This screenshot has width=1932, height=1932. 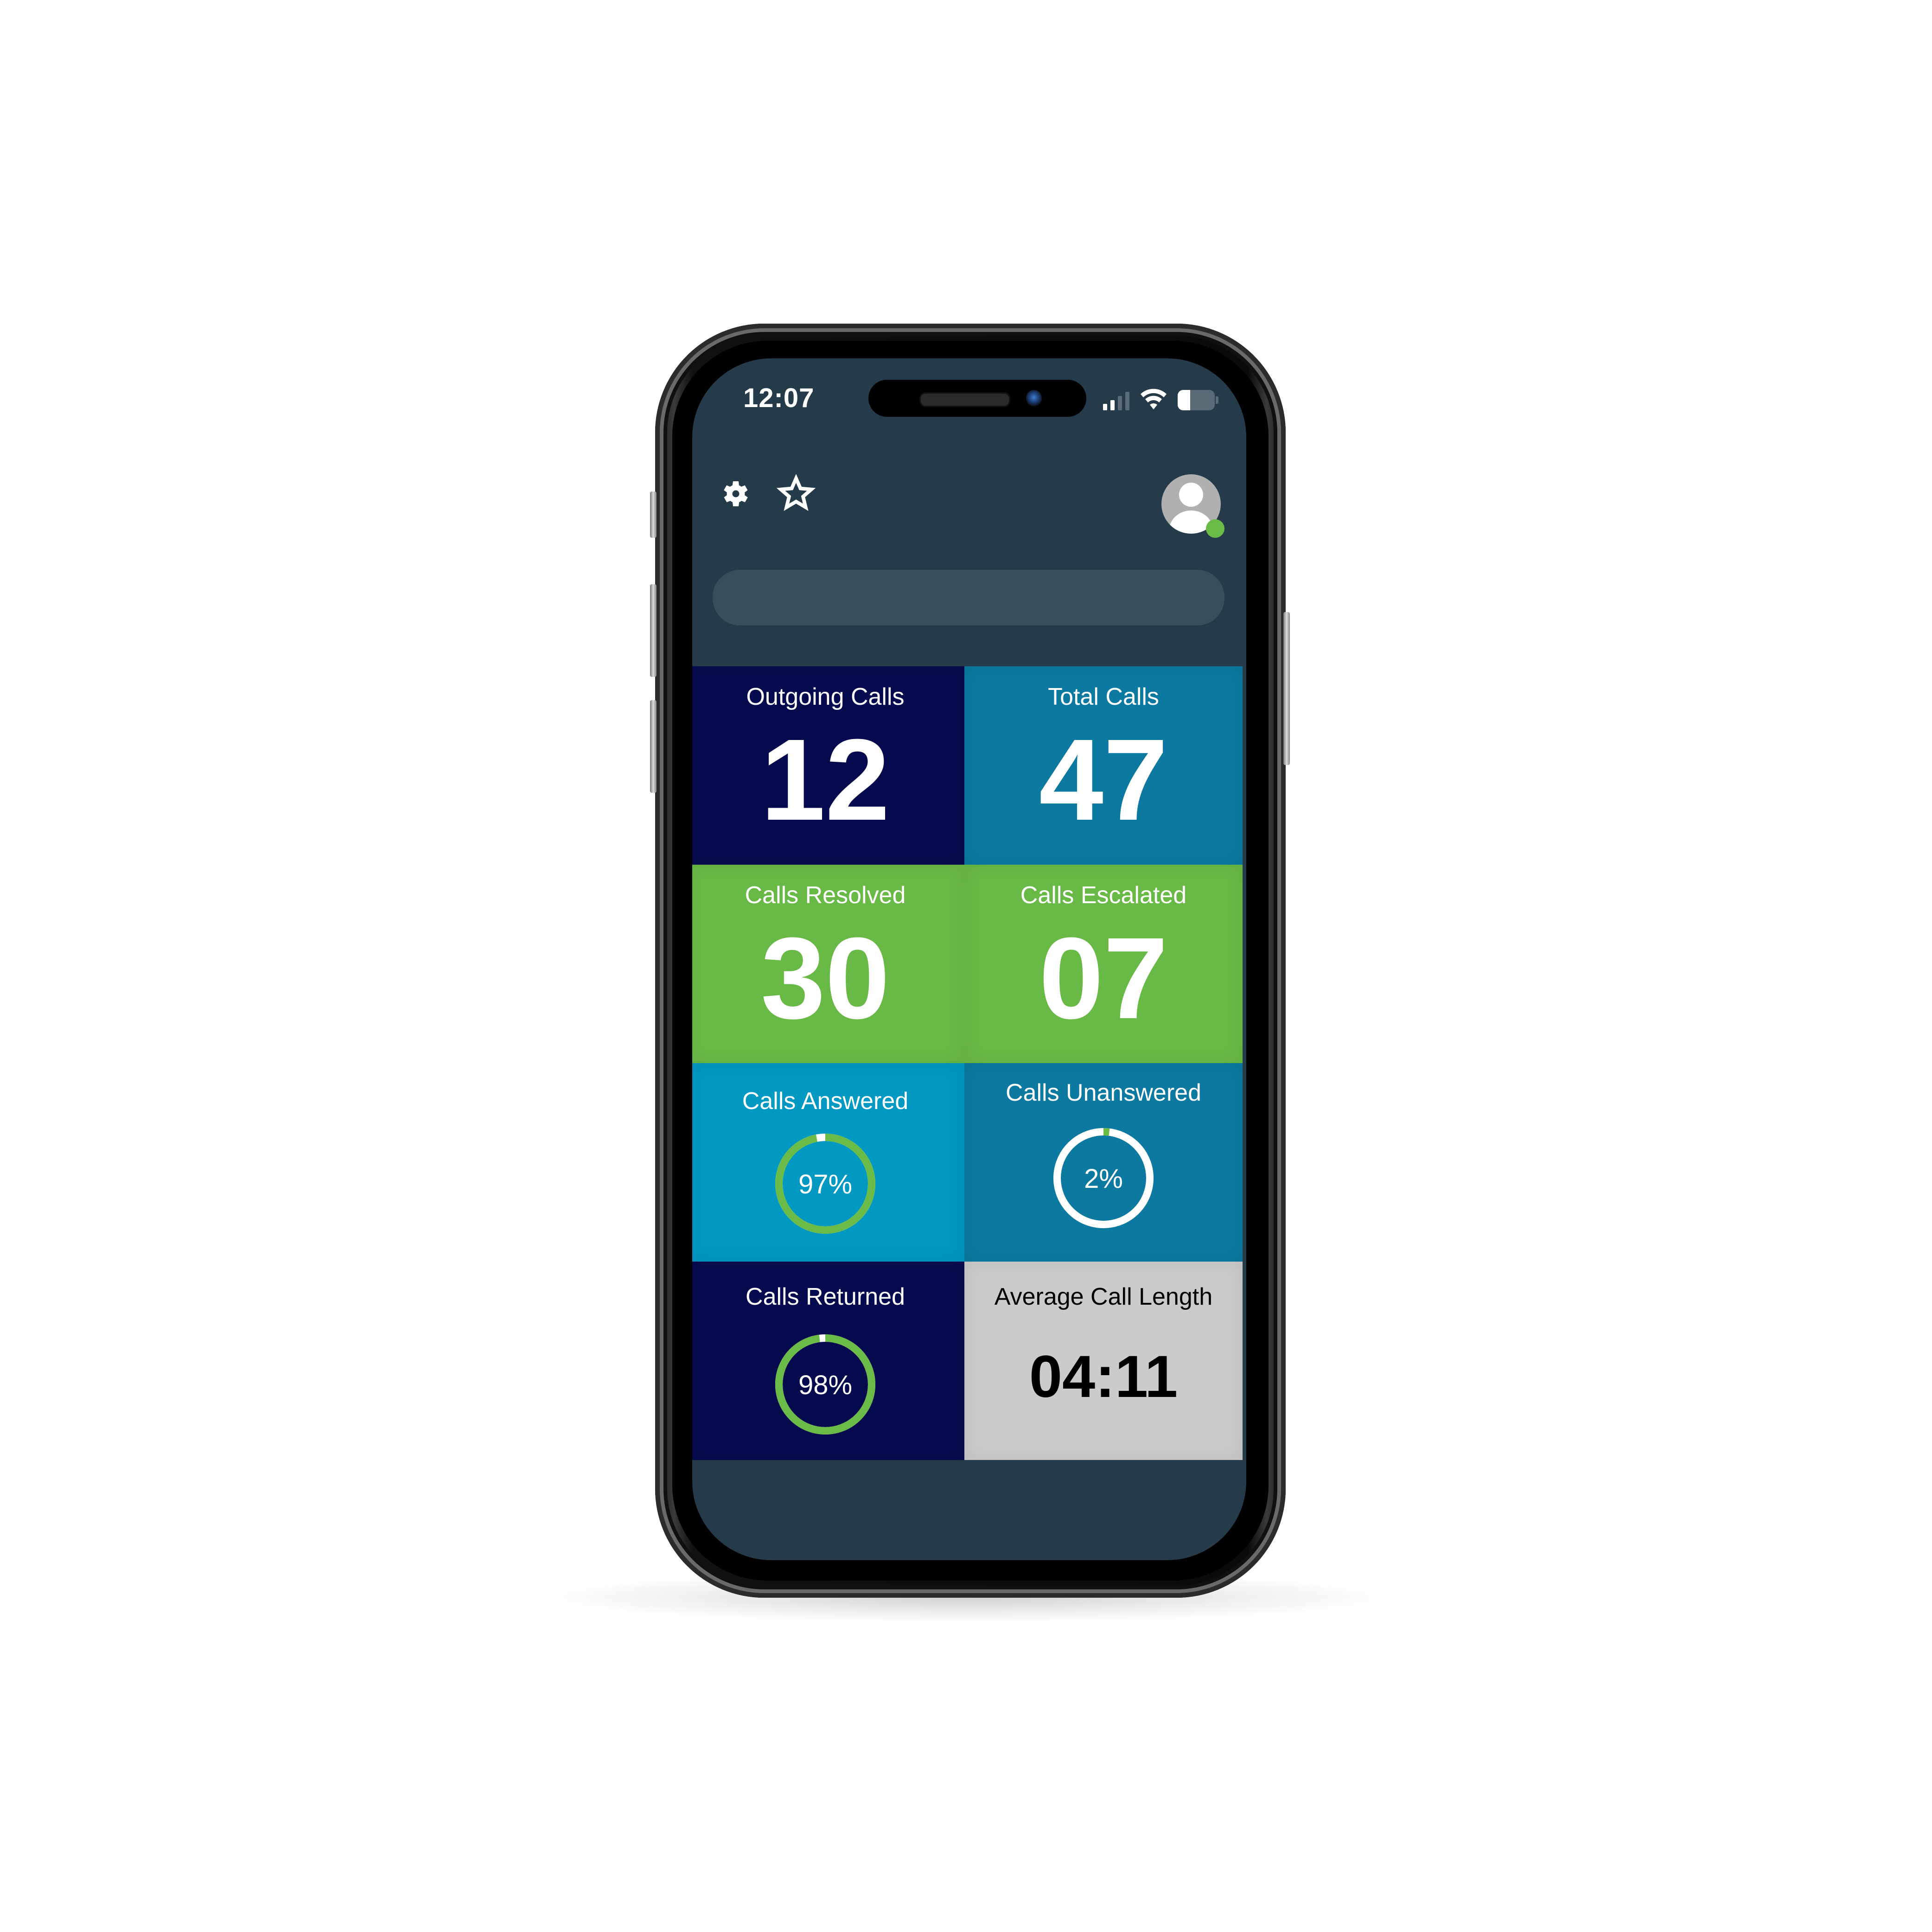 What do you see at coordinates (1286, 689) in the screenshot?
I see `power-button` at bounding box center [1286, 689].